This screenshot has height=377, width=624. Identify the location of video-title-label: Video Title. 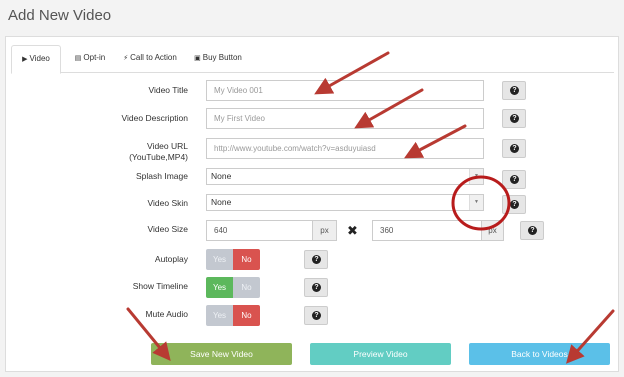
(168, 90).